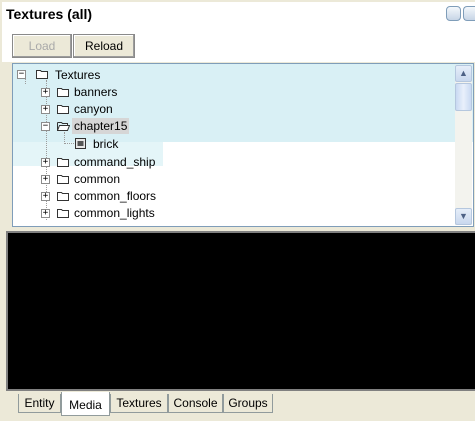 This screenshot has height=421, width=475. I want to click on window-title: Textures (all), so click(49, 14).